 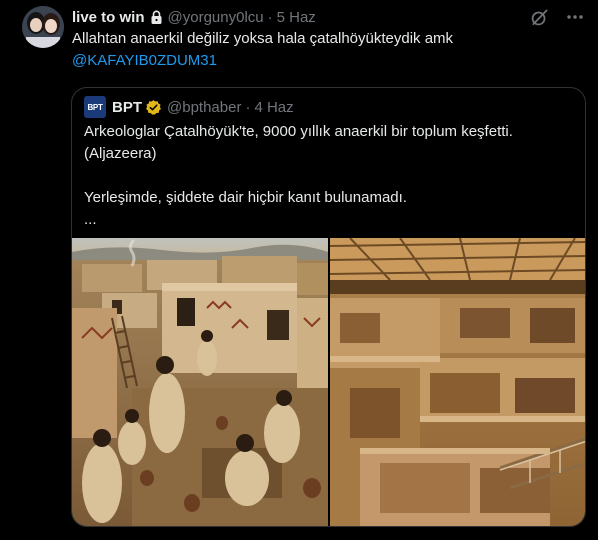 What do you see at coordinates (273, 107) in the screenshot?
I see `quote-timestamp: 4 Haz` at bounding box center [273, 107].